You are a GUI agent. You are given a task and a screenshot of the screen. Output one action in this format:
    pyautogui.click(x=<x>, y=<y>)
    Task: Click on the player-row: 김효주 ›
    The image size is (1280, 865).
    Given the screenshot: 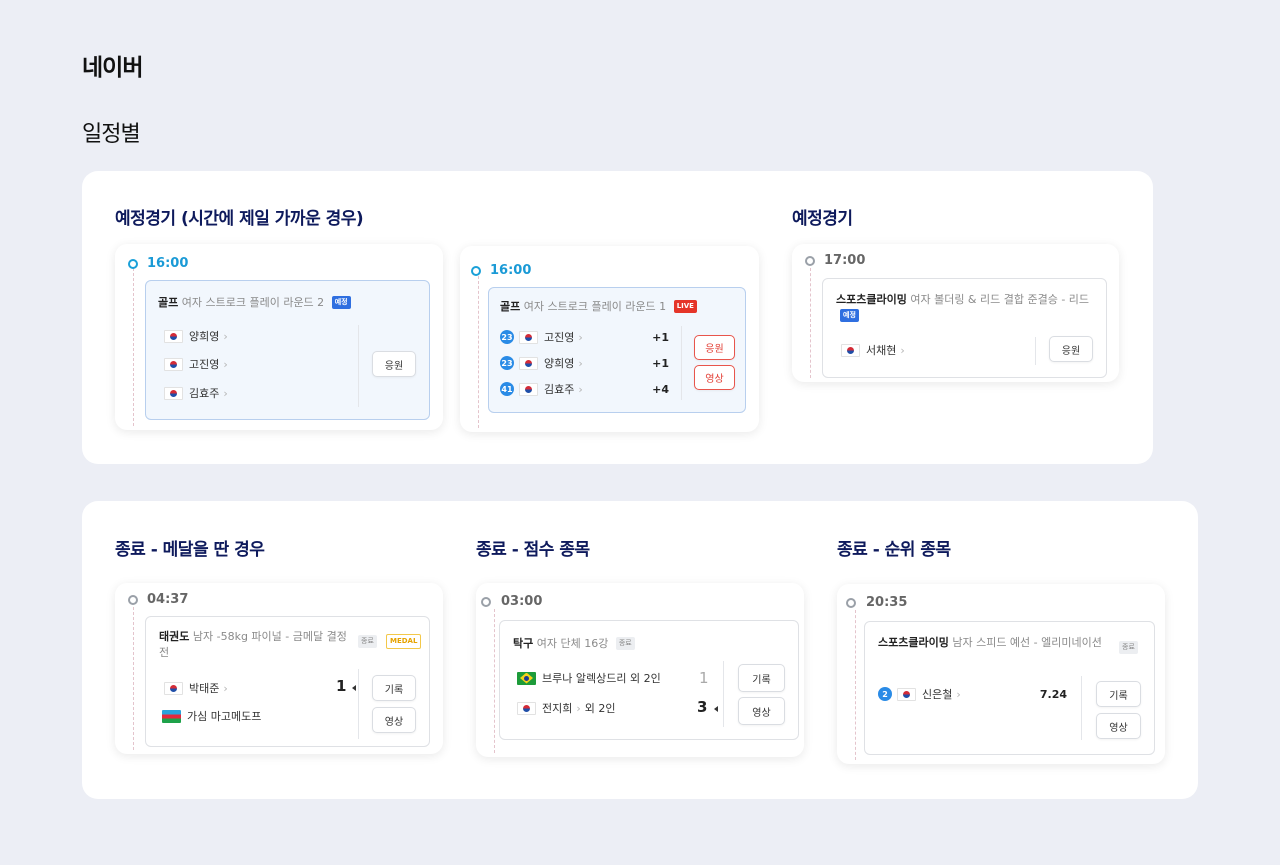 What is the action you would take?
    pyautogui.click(x=196, y=393)
    